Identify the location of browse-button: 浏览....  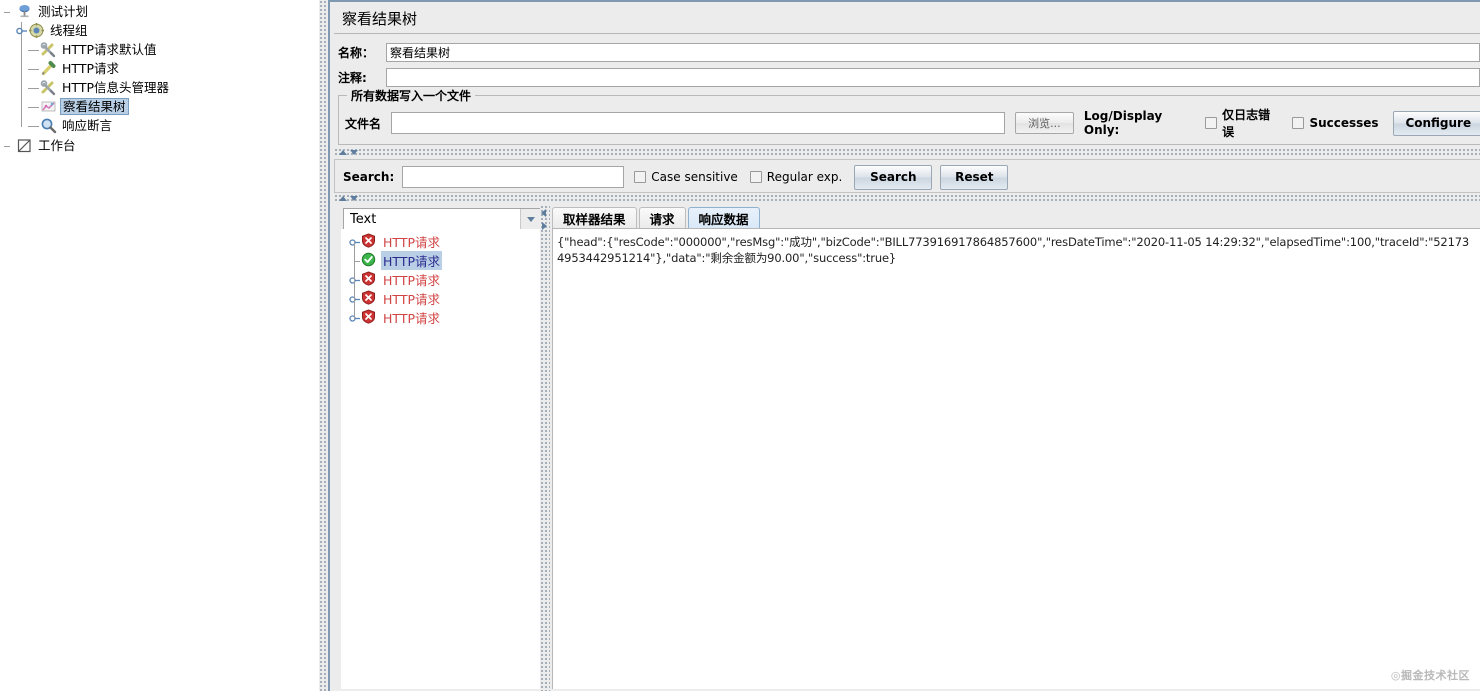
(1044, 123).